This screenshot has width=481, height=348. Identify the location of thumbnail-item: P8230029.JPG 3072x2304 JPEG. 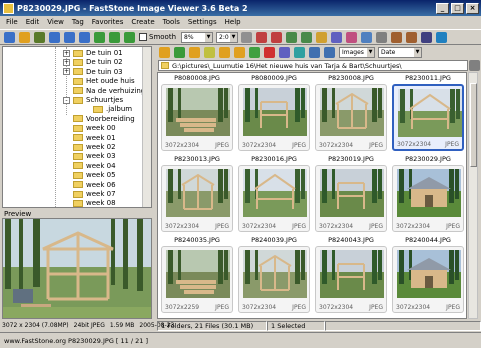
(428, 196).